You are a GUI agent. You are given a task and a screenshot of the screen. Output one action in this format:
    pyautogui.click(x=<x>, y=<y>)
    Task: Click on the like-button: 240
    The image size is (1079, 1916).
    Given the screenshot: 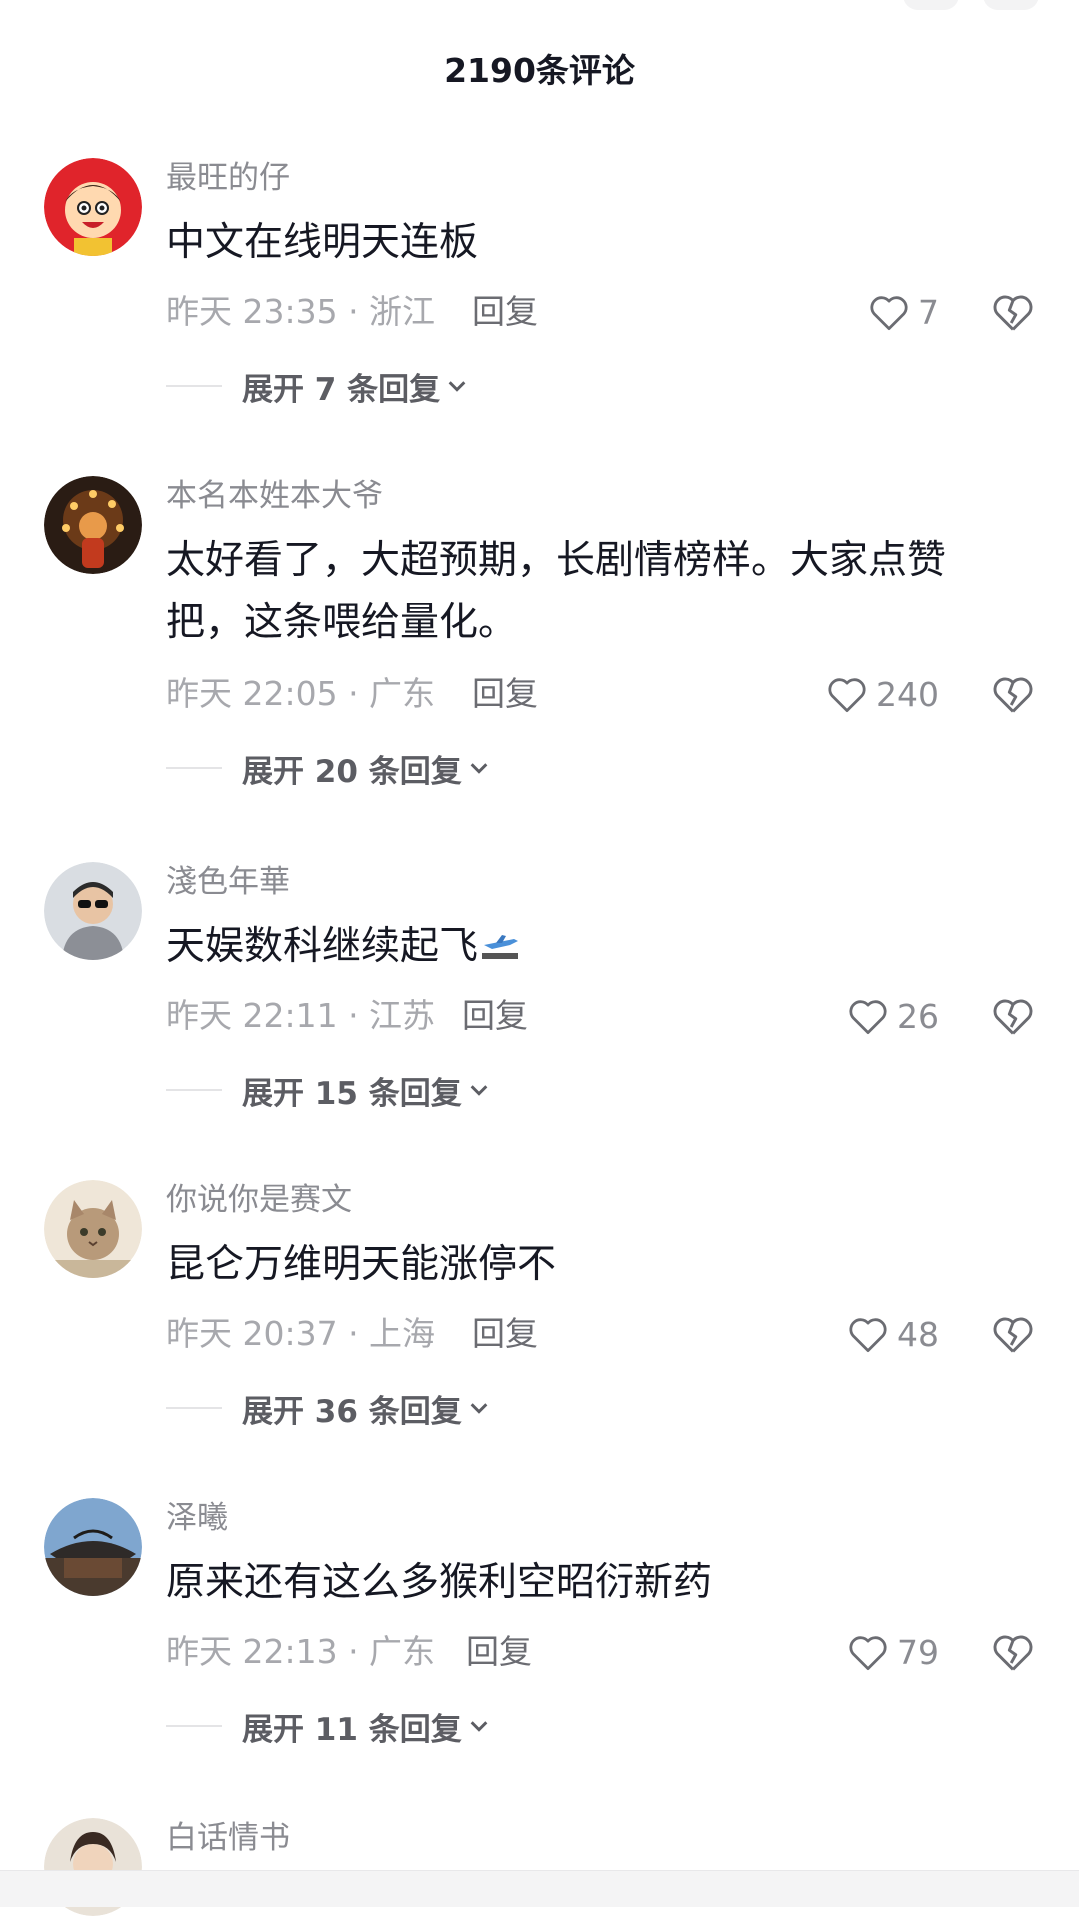 What is the action you would take?
    pyautogui.click(x=882, y=694)
    